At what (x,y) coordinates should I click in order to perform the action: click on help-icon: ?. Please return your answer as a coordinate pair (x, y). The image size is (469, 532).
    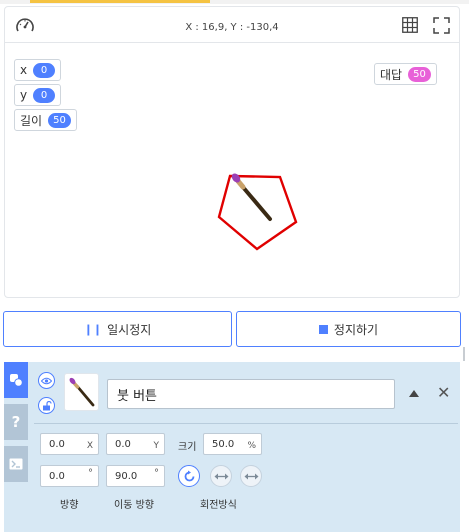
    Looking at the image, I should click on (16, 422).